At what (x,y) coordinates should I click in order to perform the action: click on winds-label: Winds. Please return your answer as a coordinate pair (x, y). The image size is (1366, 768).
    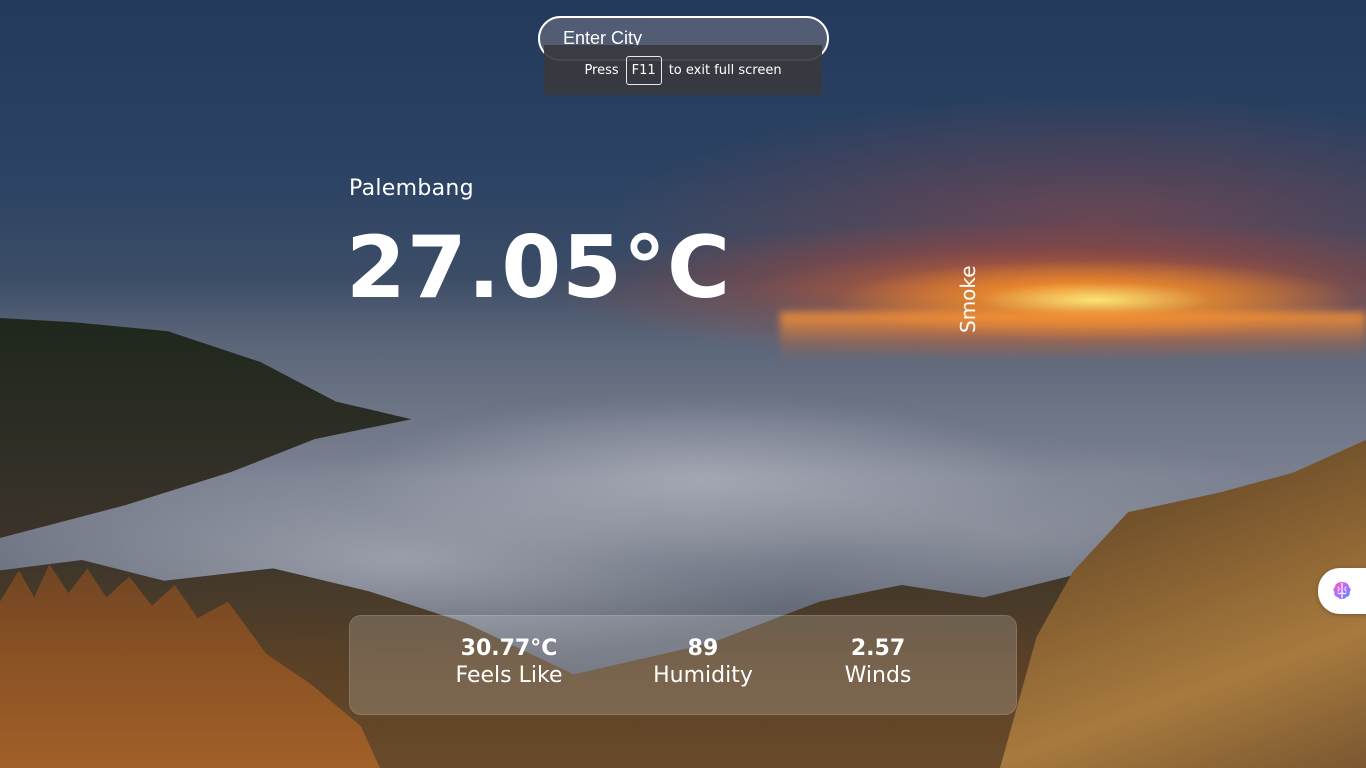
    Looking at the image, I should click on (878, 676).